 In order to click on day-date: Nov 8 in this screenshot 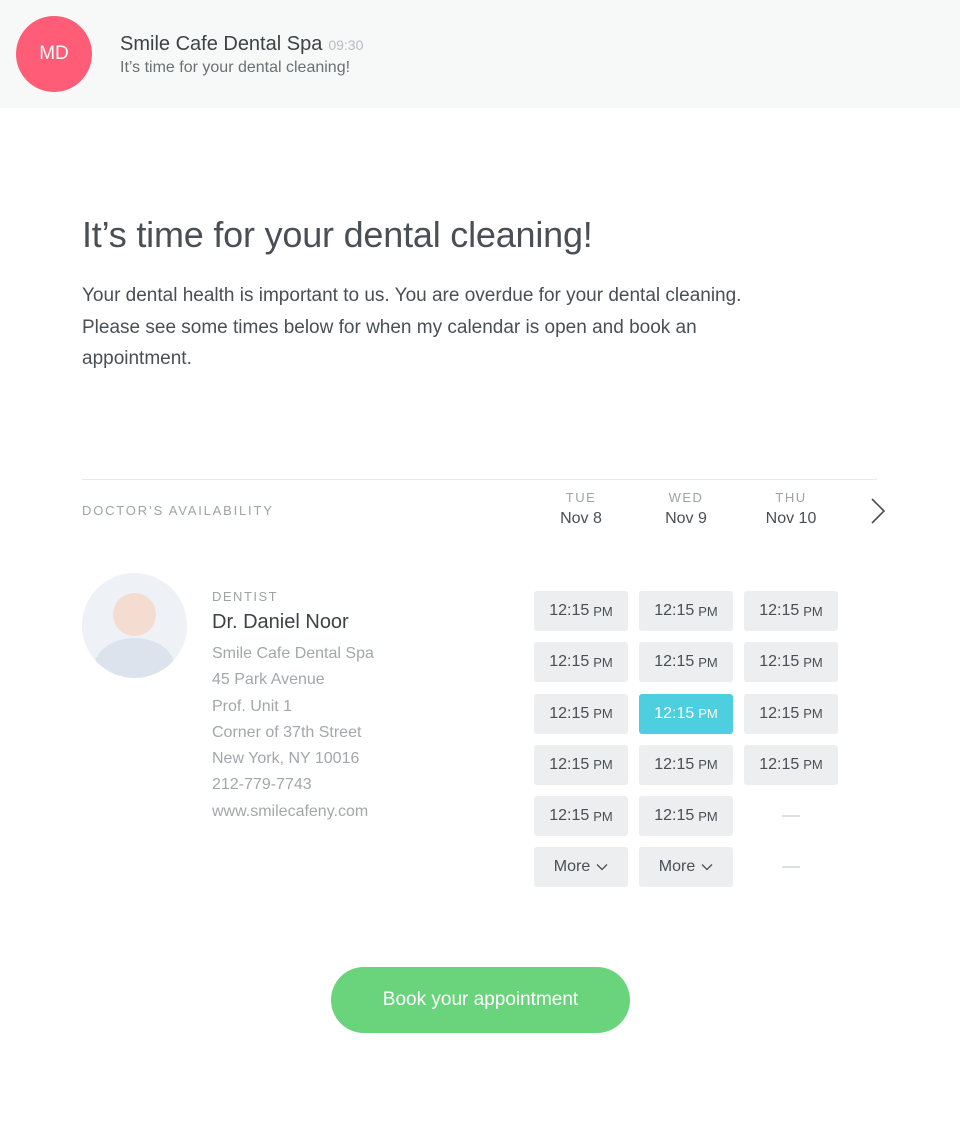, I will do `click(581, 518)`.